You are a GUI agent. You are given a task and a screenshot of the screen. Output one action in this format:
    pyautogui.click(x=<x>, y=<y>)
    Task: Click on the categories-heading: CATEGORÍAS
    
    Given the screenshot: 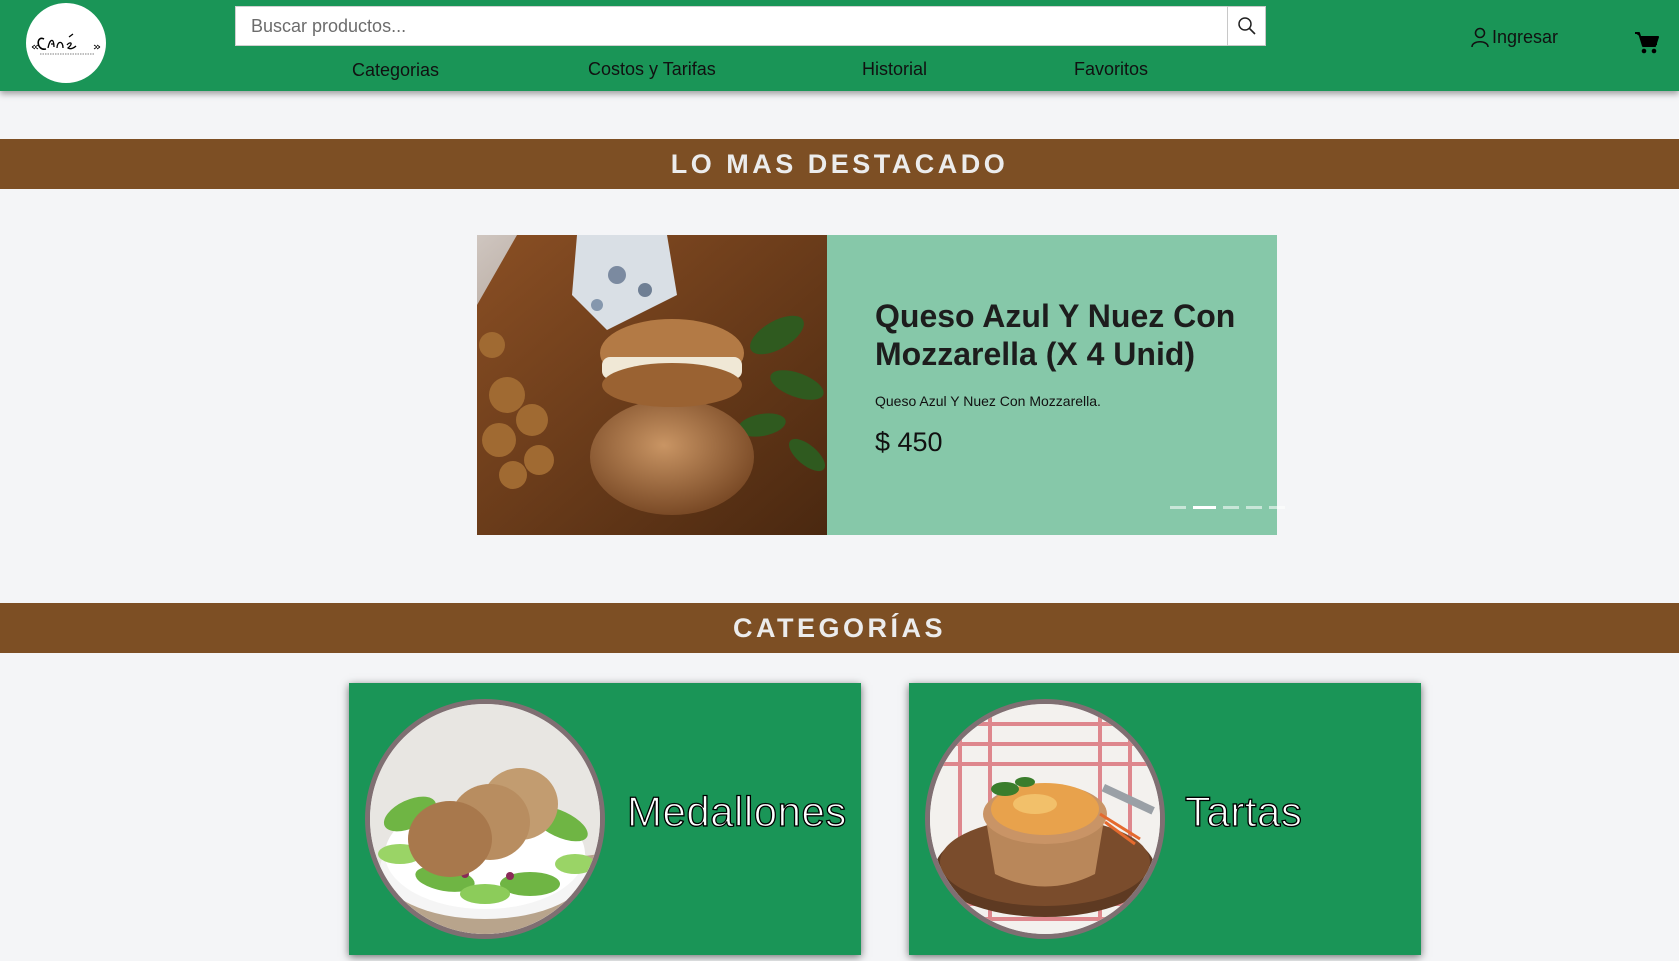 What is the action you would take?
    pyautogui.click(x=839, y=627)
    